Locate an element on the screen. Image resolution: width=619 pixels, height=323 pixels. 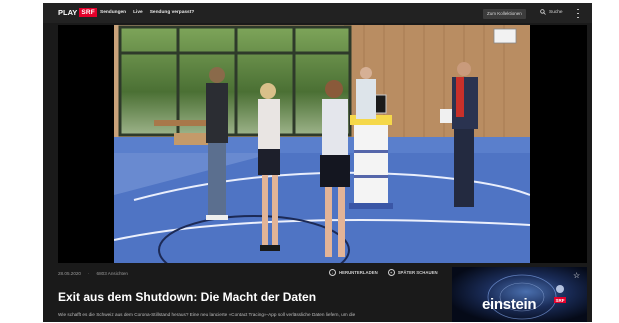
search-label: Suche is located at coordinates (556, 12).